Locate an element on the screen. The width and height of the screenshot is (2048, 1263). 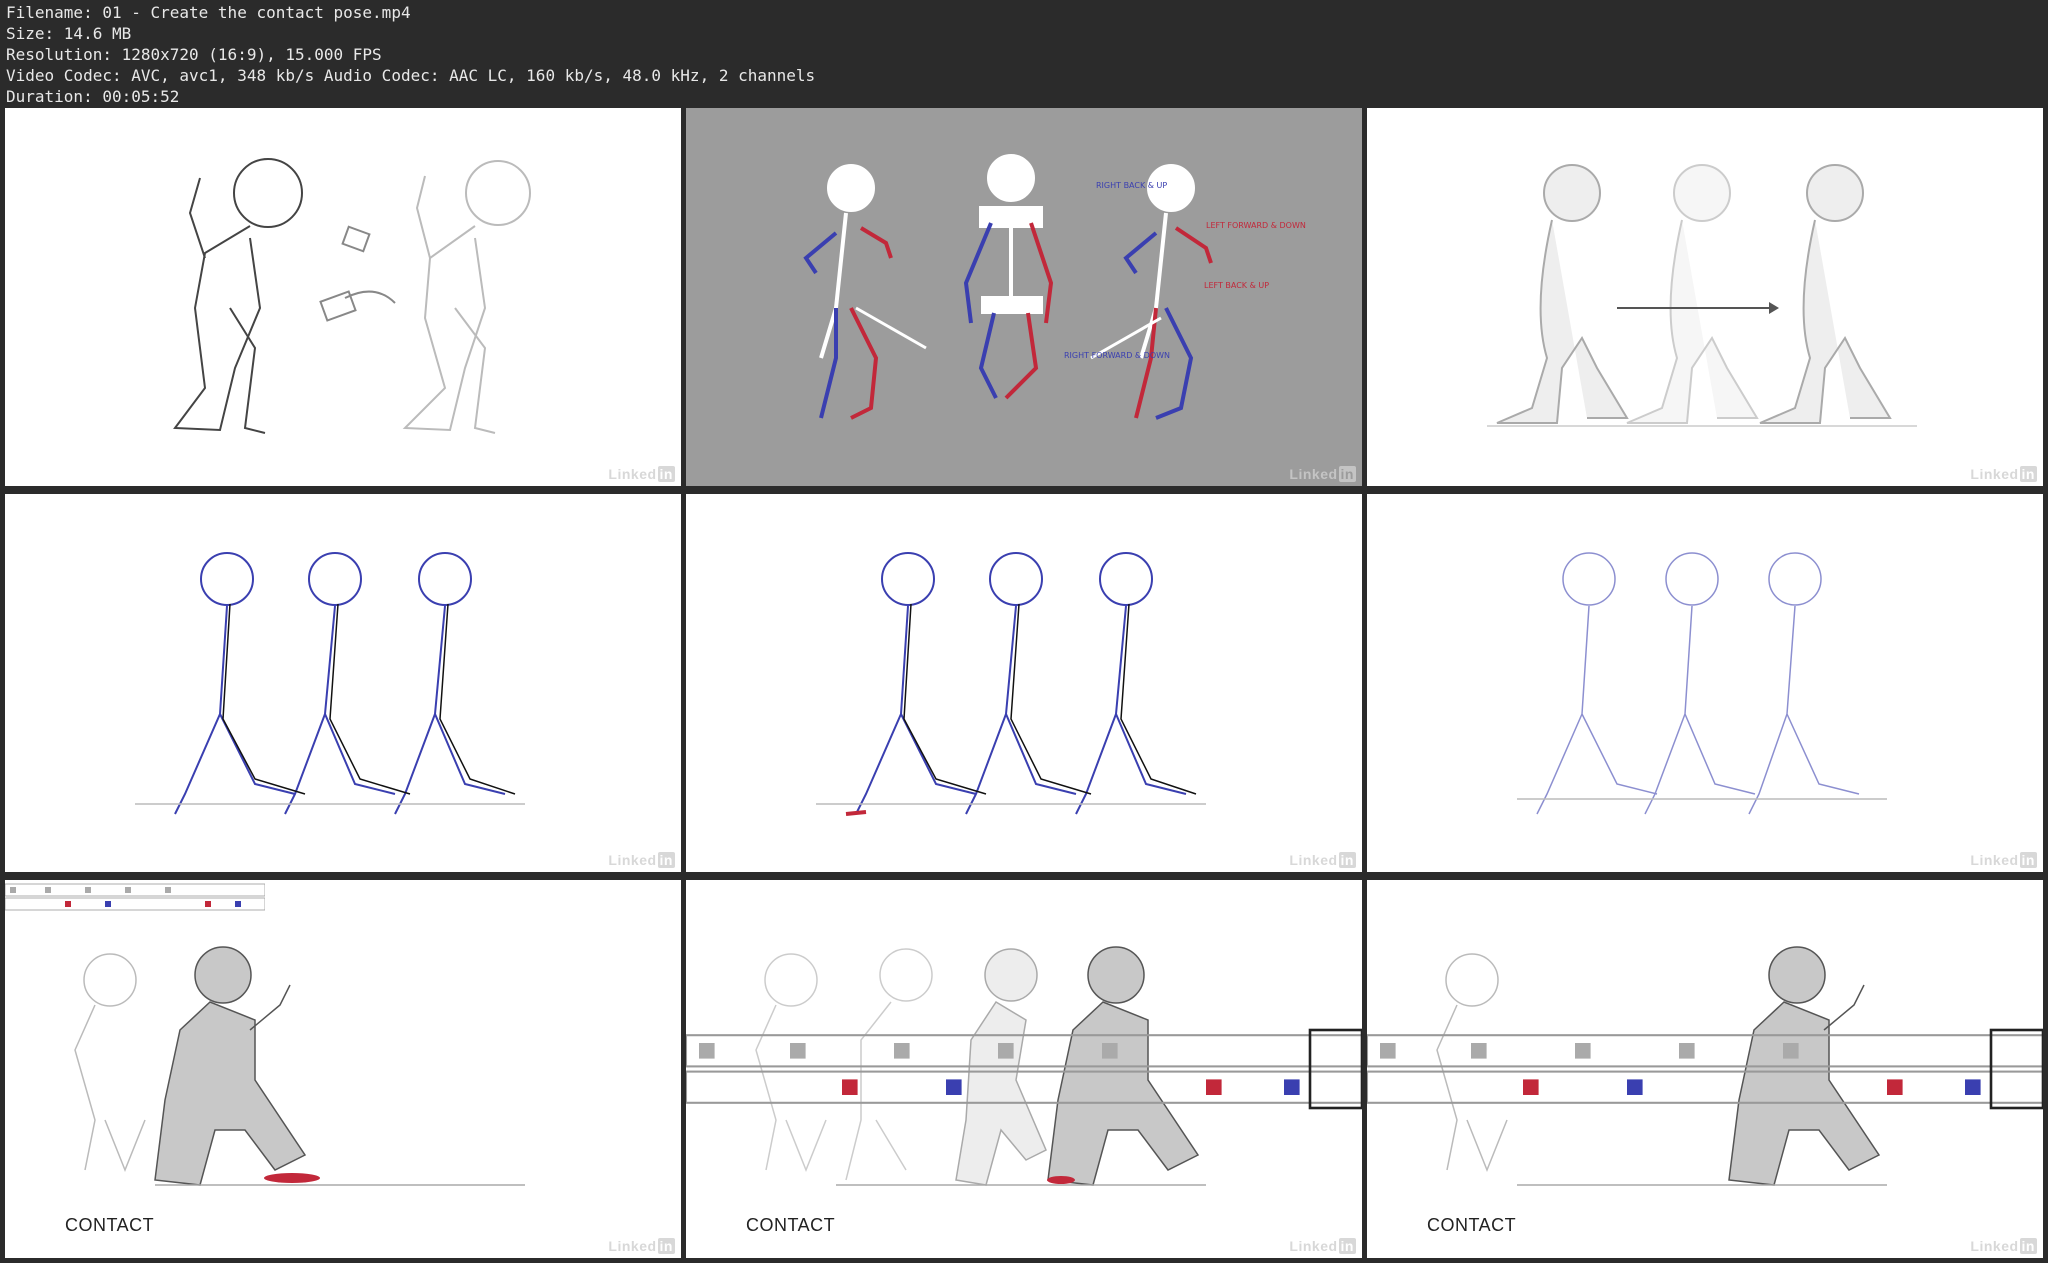
thumbnail-4: Linked in is located at coordinates (343, 683).